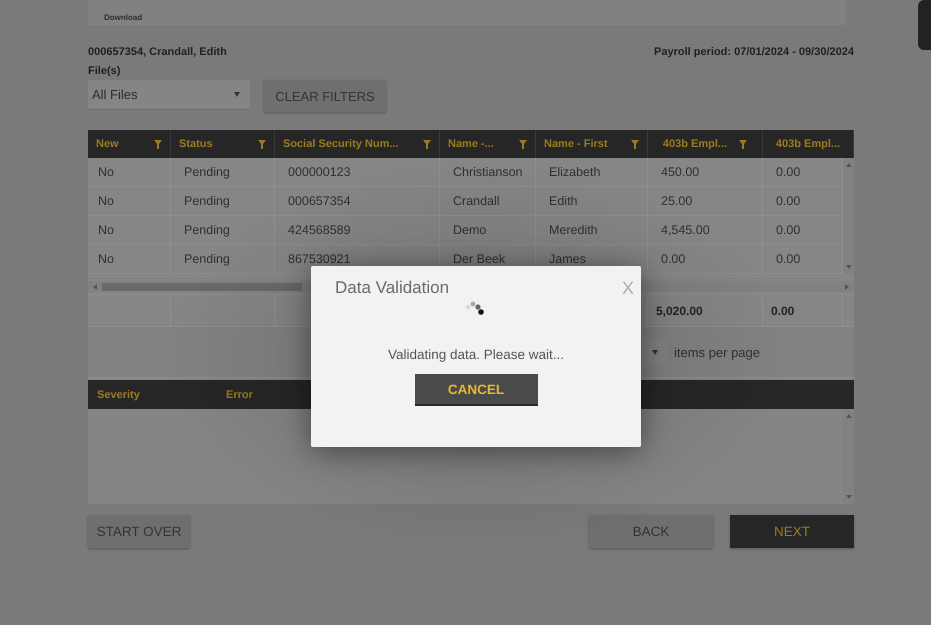 The width and height of the screenshot is (931, 625). Describe the element at coordinates (592, 230) in the screenshot. I see `table-cell: Meredith` at that location.